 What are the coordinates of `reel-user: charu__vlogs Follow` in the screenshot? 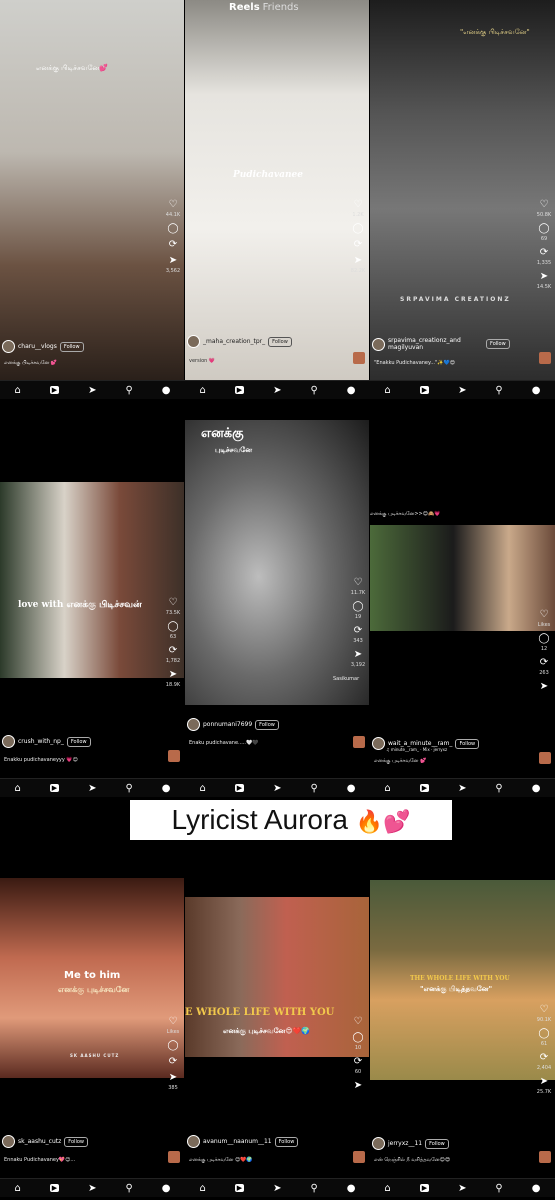 It's located at (43, 346).